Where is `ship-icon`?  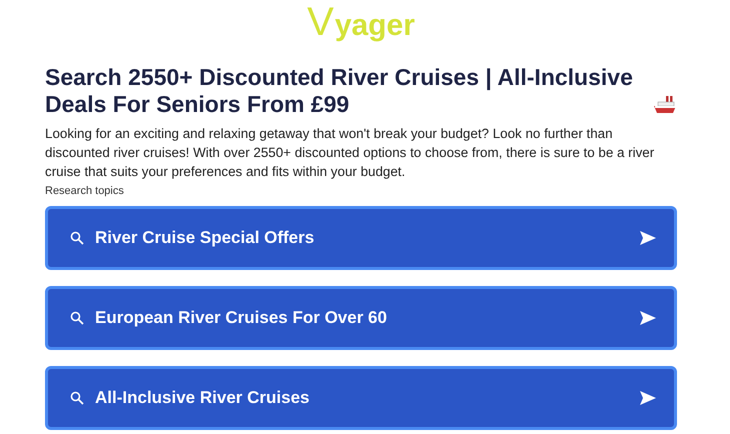
ship-icon is located at coordinates (665, 105).